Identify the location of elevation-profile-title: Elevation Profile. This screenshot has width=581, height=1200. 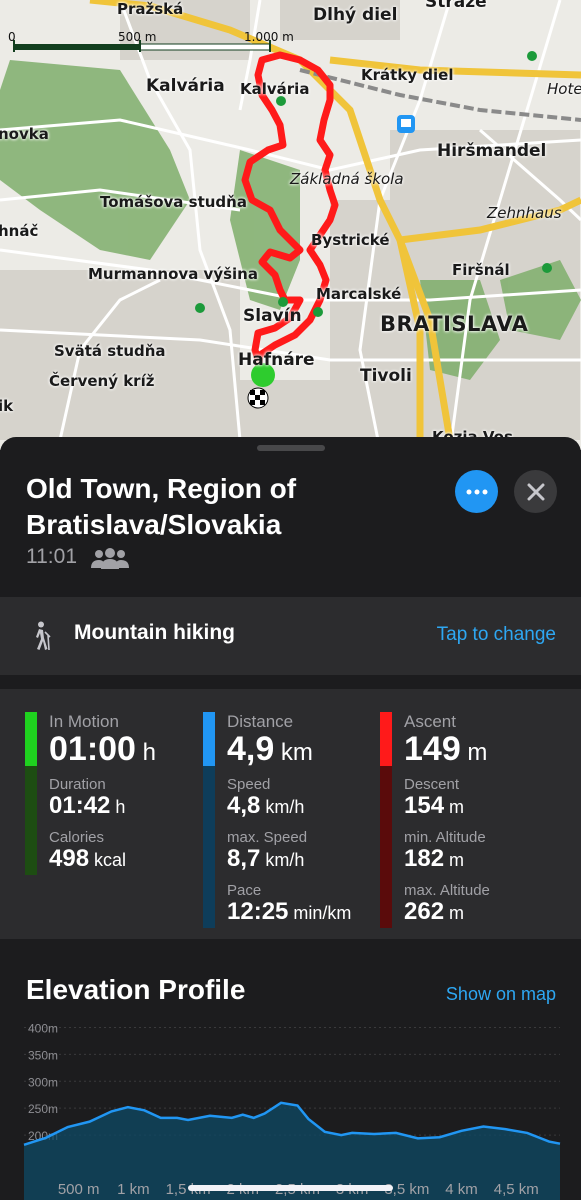
(136, 989).